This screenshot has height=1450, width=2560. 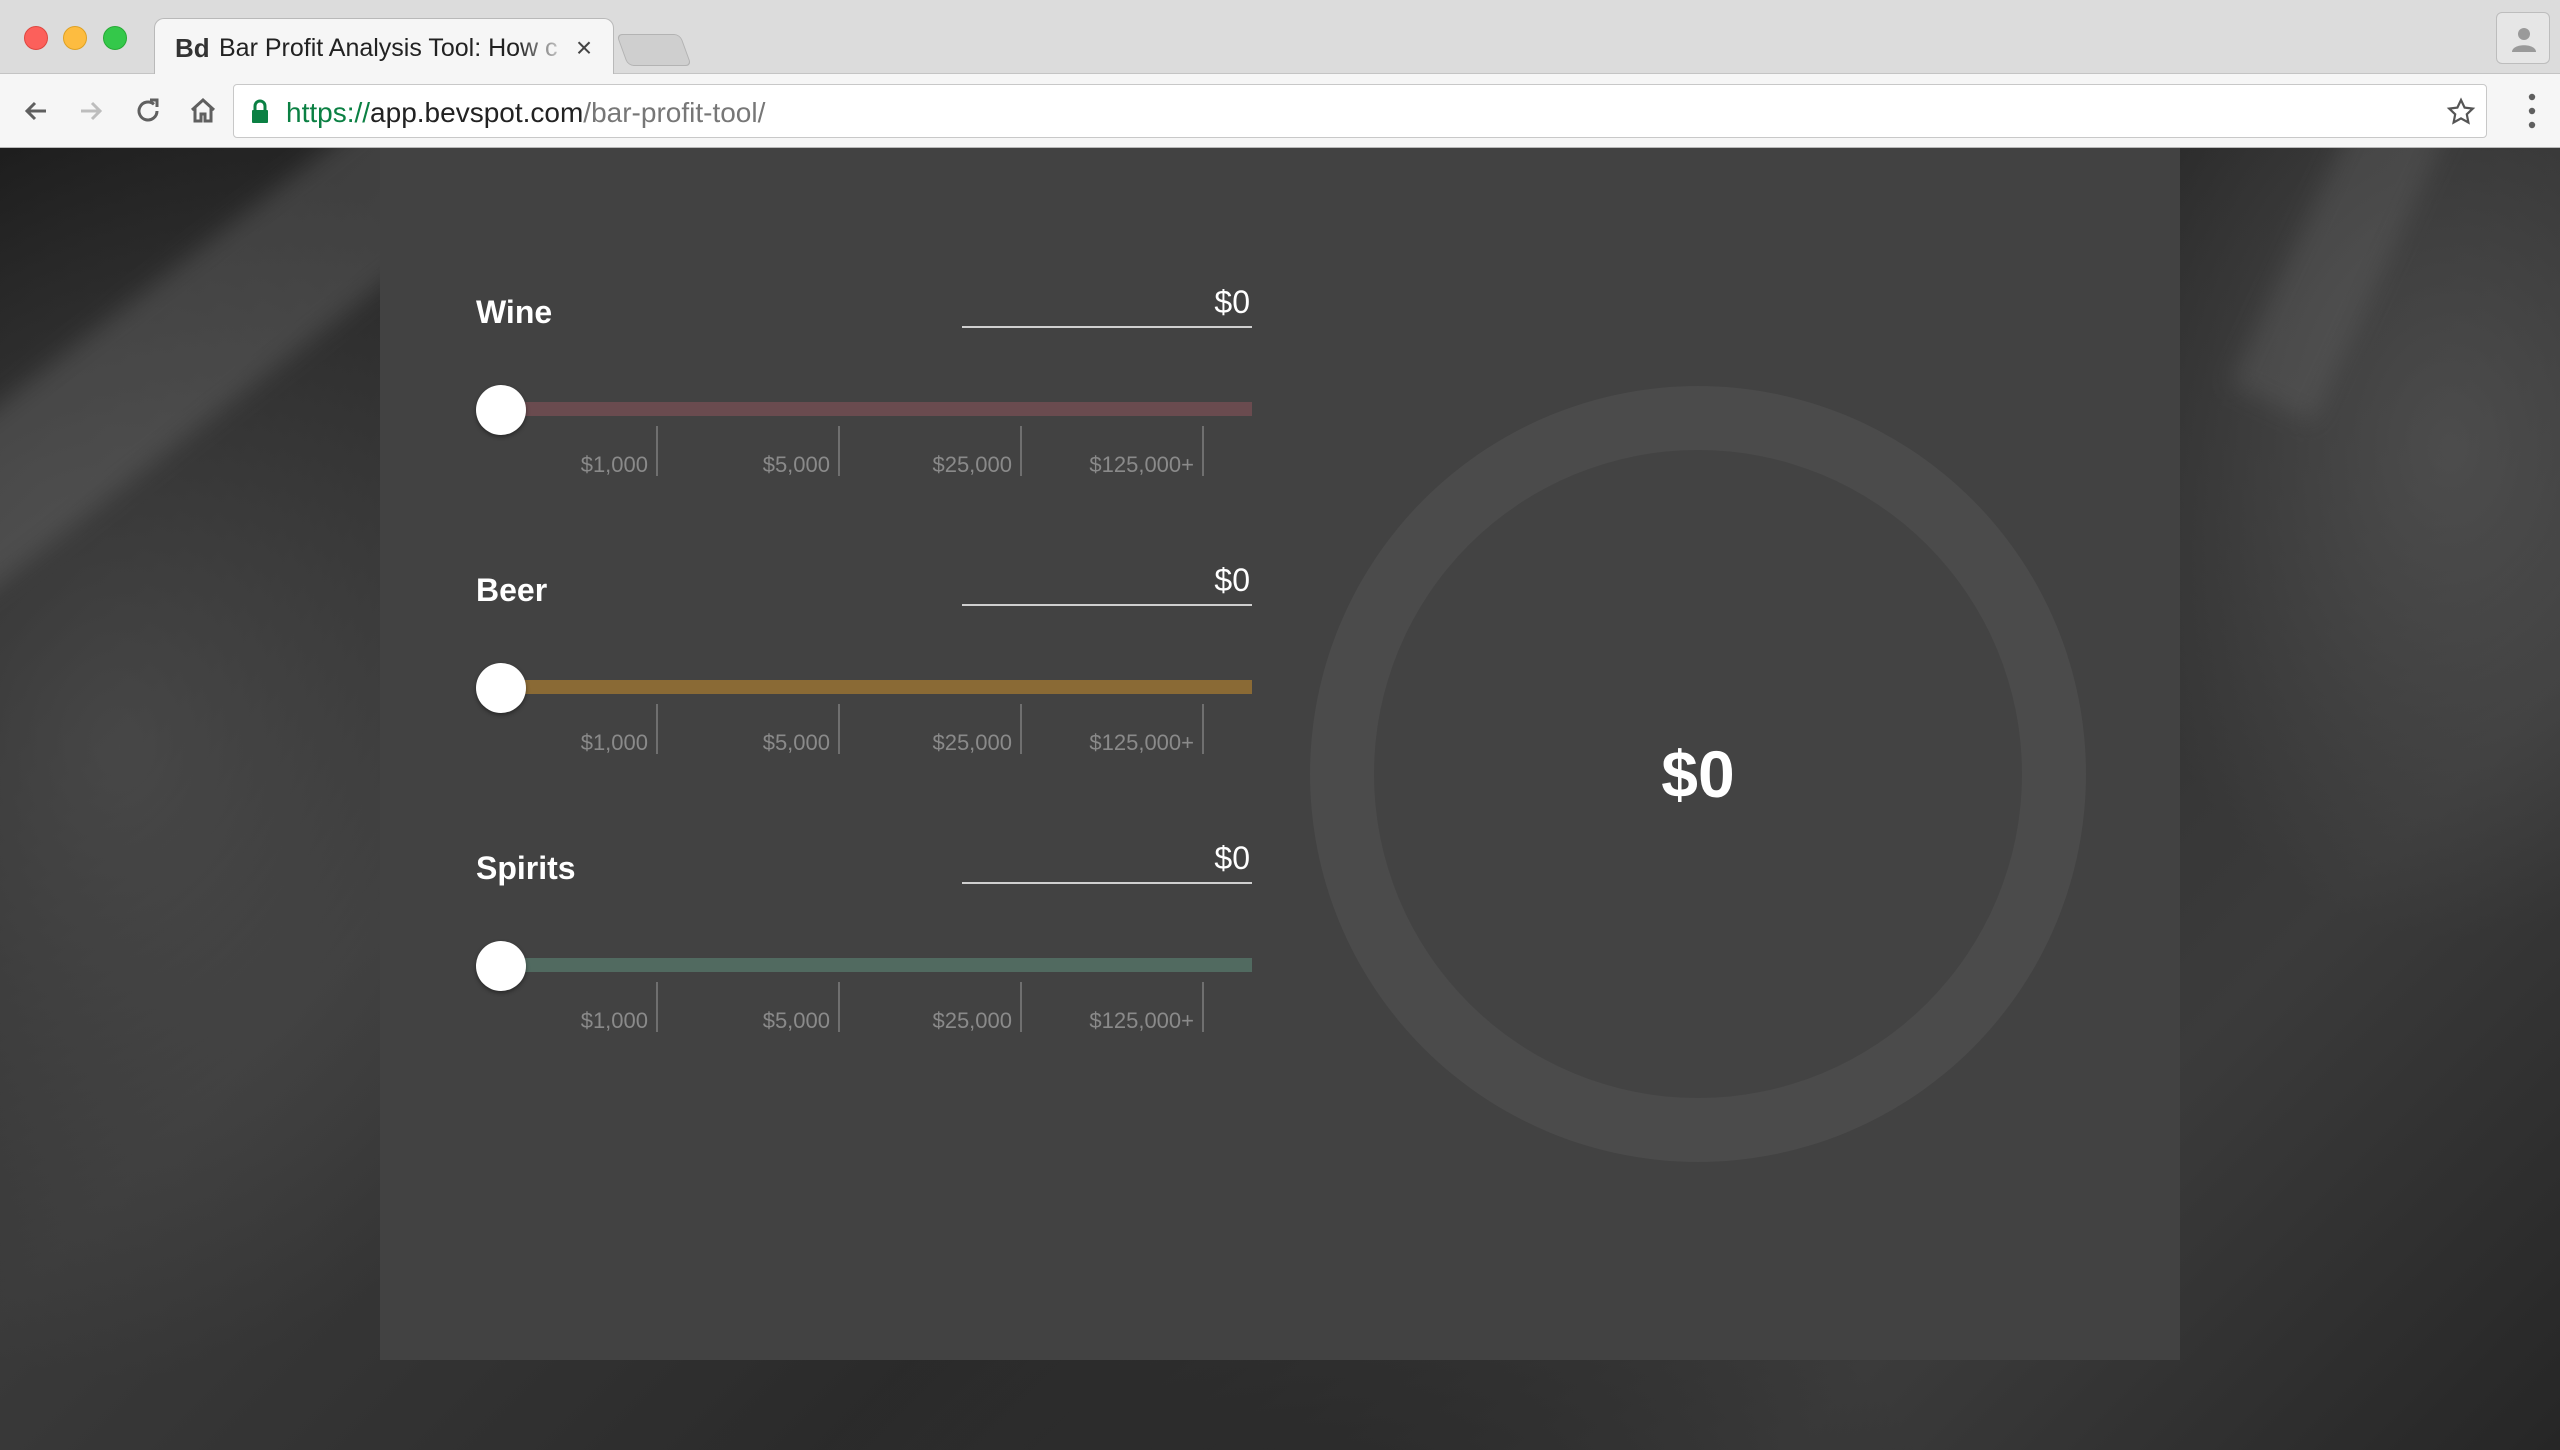 I want to click on forward-arrow-icon, so click(x=92, y=111).